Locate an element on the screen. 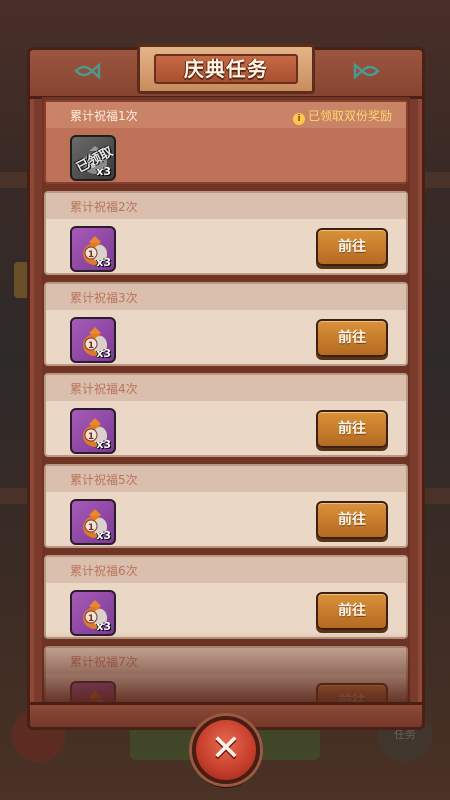 This screenshot has height=800, width=450. task-label: 累计祝福5次 is located at coordinates (104, 480).